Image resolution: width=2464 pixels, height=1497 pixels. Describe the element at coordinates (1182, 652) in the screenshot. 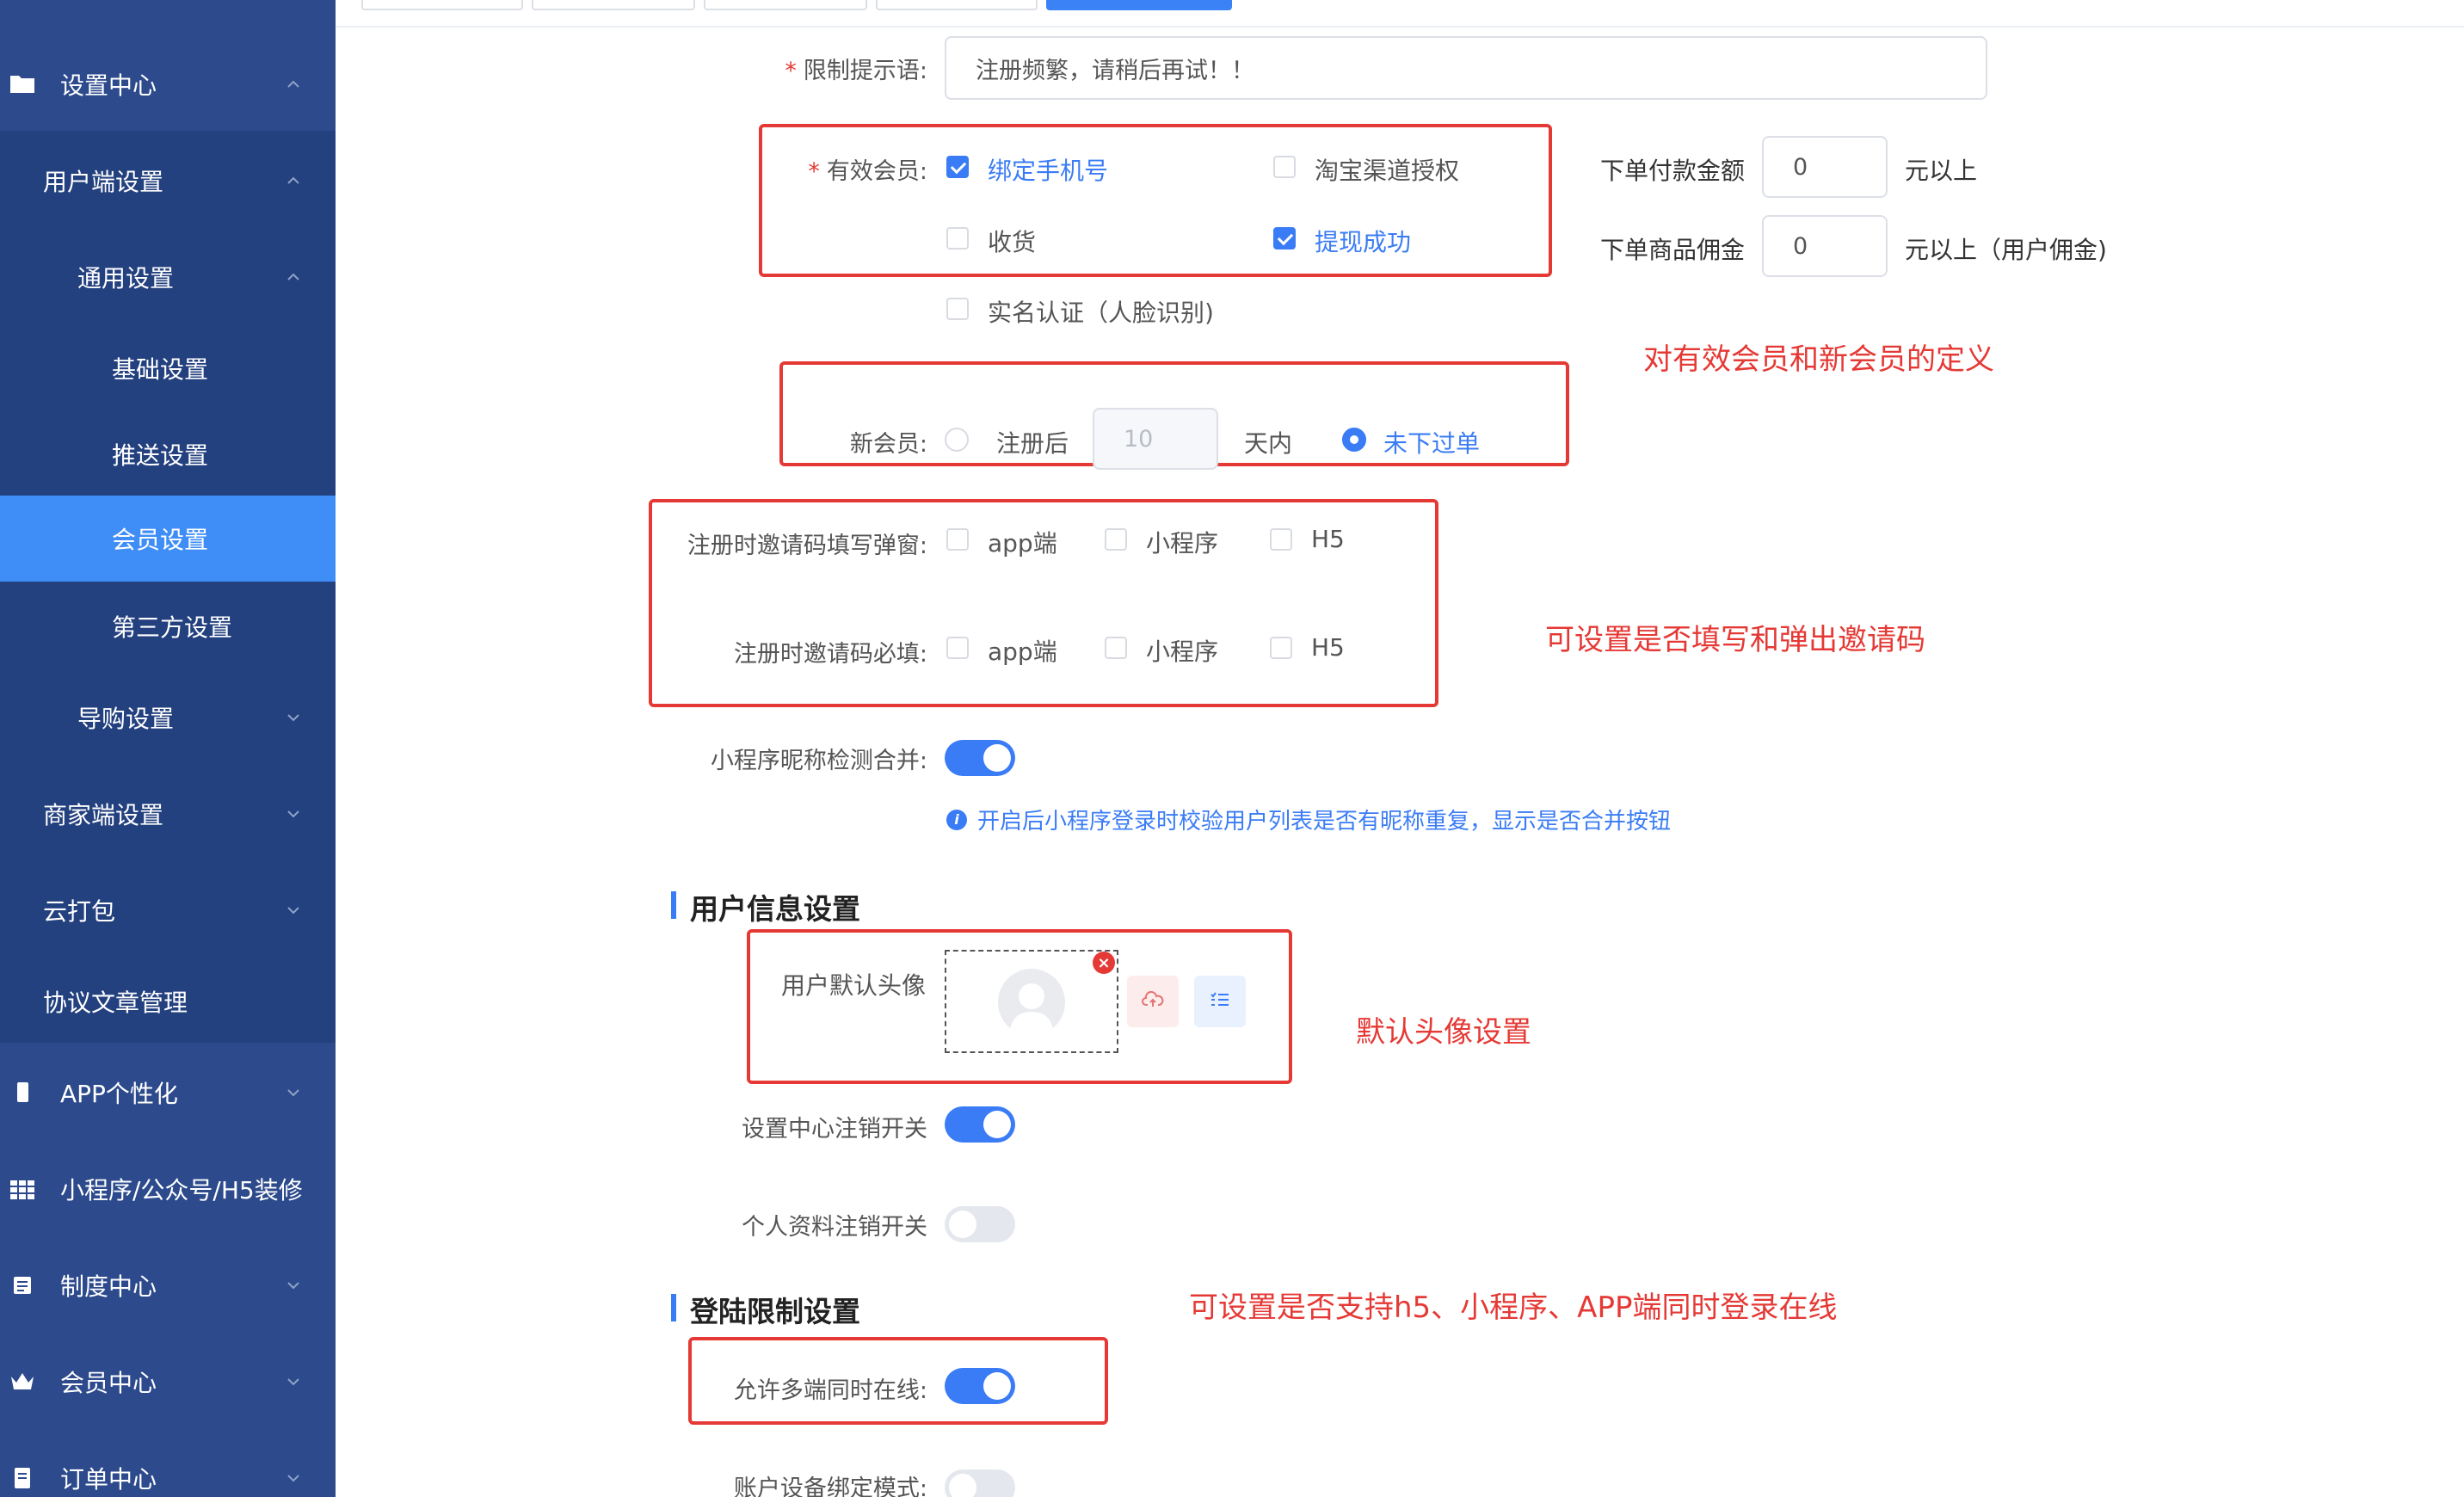

I see `option-required-miniprogram: 小程序` at that location.